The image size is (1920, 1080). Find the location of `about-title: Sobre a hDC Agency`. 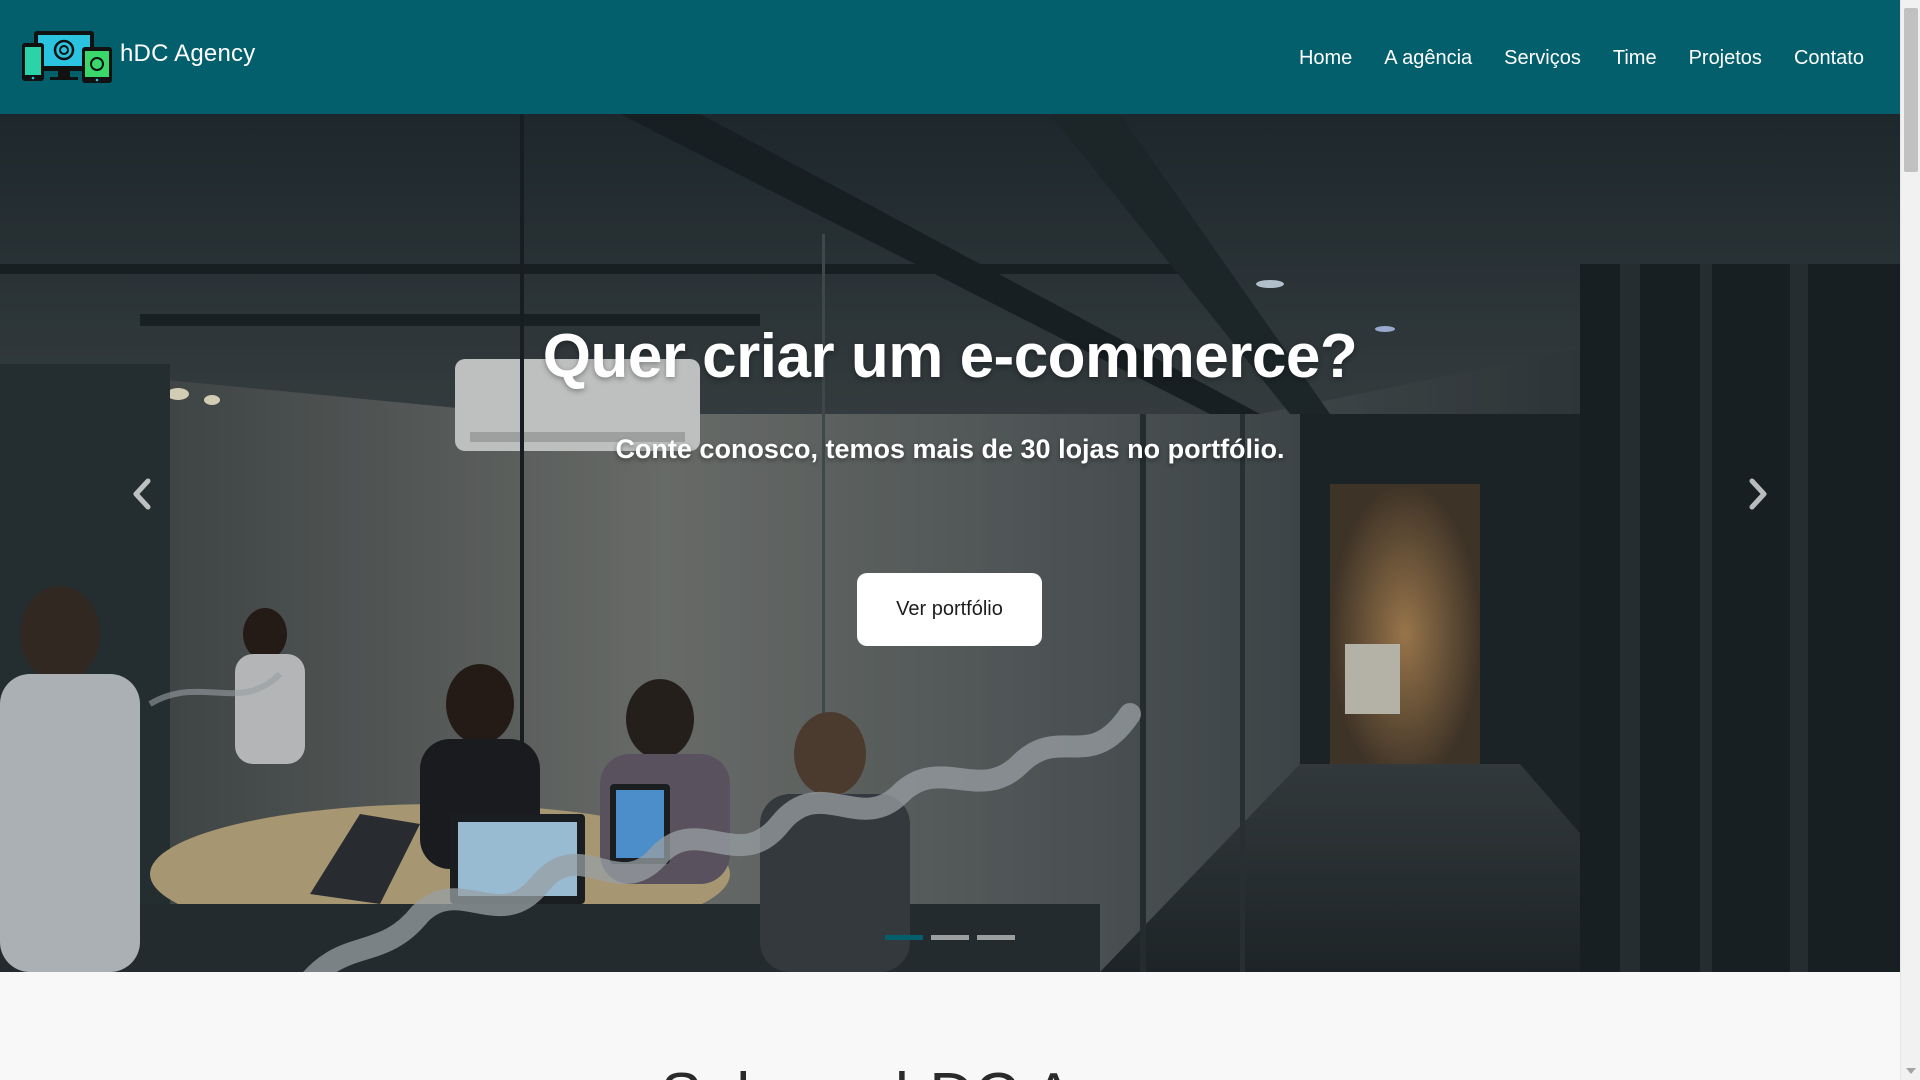

about-title: Sobre a hDC Agency is located at coordinates (950, 1070).